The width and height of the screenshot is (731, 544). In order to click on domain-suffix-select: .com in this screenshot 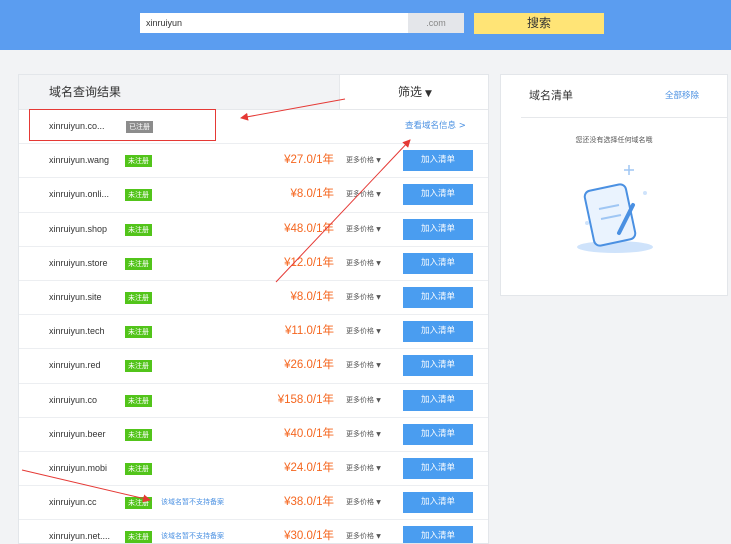, I will do `click(436, 23)`.